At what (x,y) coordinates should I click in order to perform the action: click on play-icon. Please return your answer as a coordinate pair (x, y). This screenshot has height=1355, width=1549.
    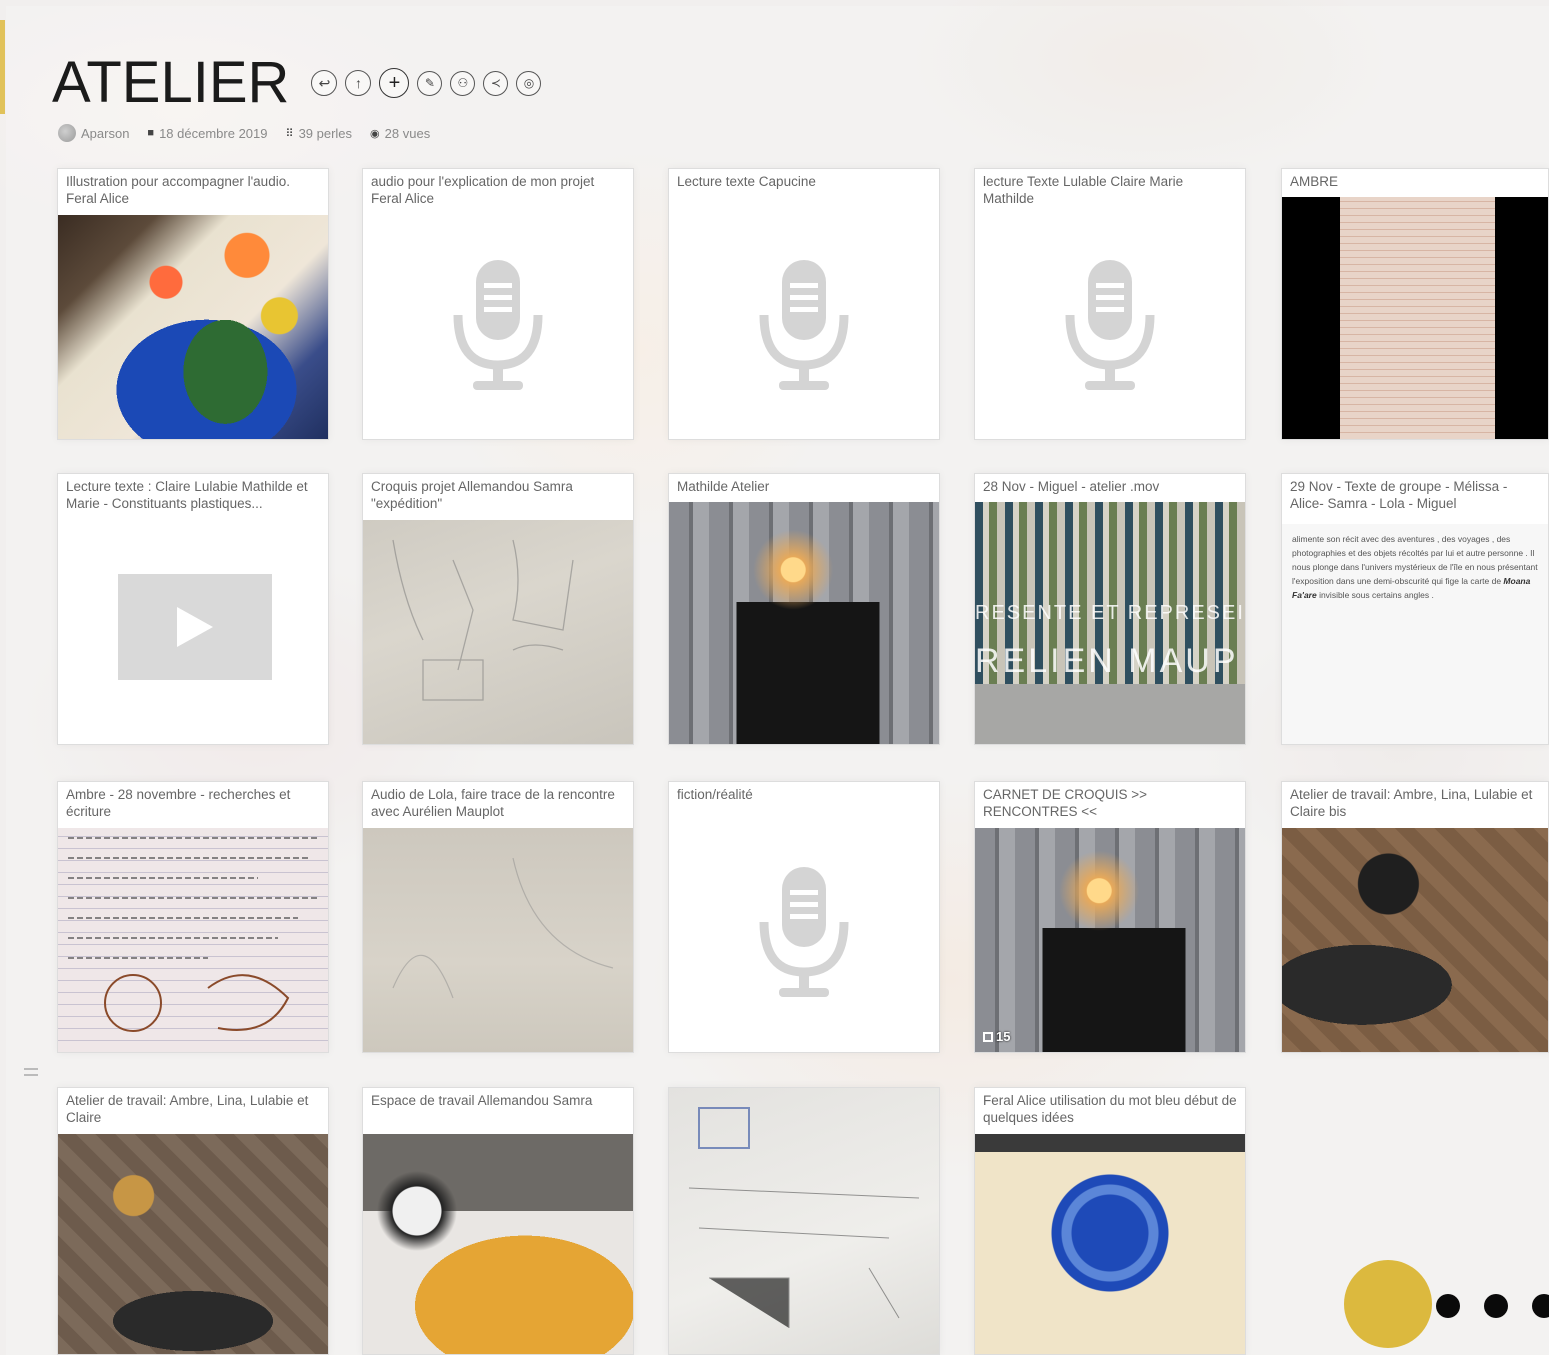
    Looking at the image, I should click on (195, 627).